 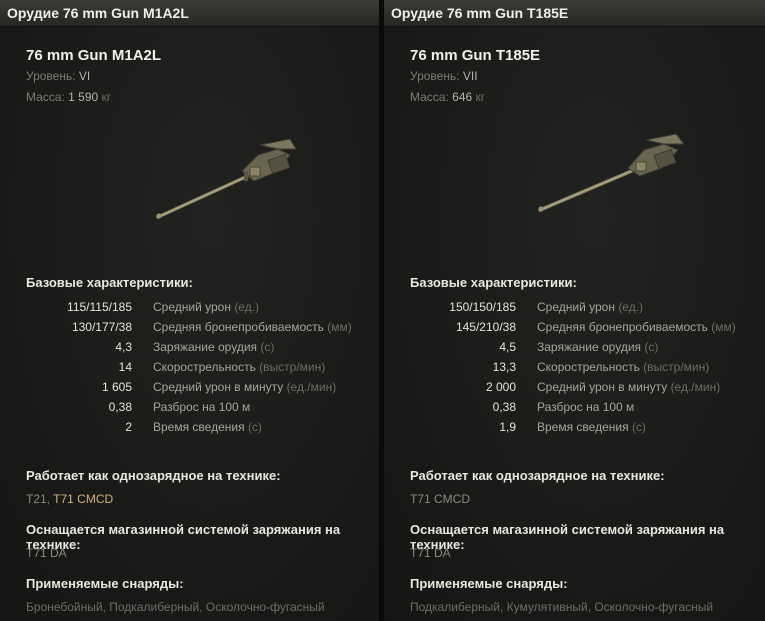 What do you see at coordinates (116, 387) in the screenshot?
I see `stat-value: 1 605` at bounding box center [116, 387].